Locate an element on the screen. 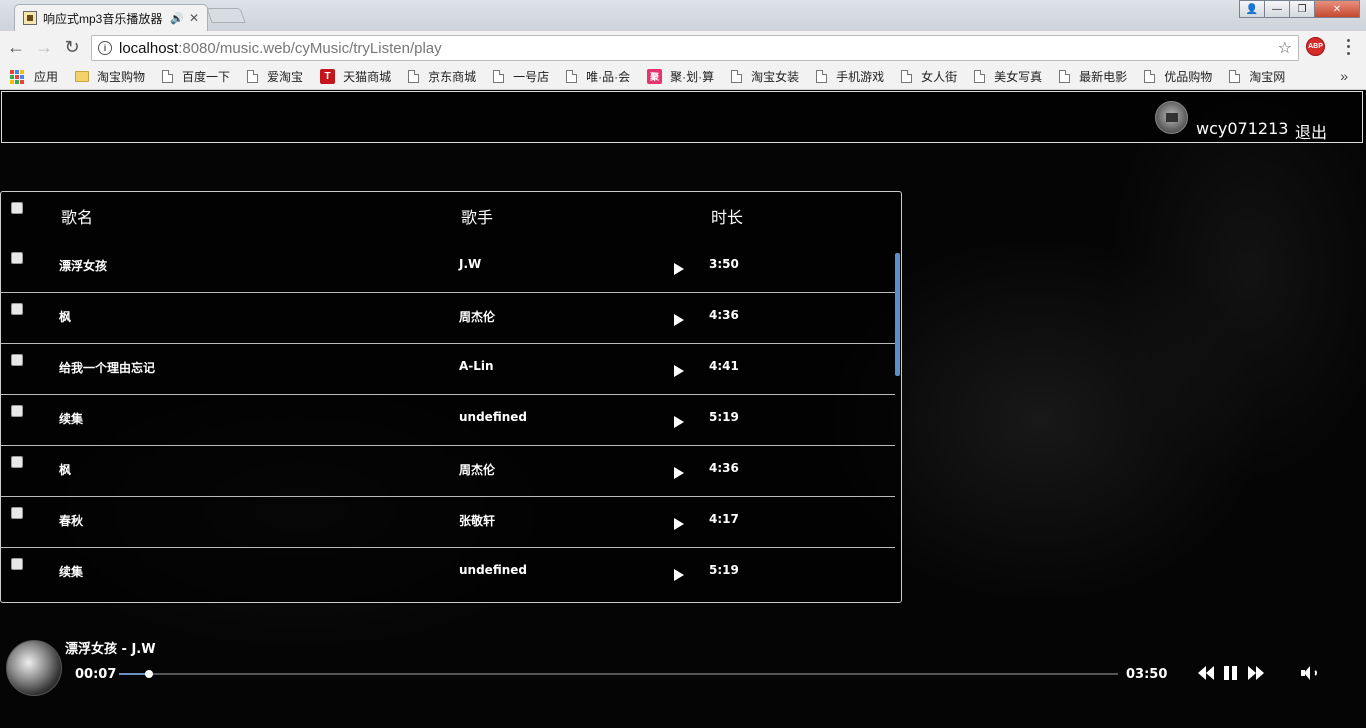 The height and width of the screenshot is (728, 1366). bookmark-item: 手机游戏 is located at coordinates (850, 76).